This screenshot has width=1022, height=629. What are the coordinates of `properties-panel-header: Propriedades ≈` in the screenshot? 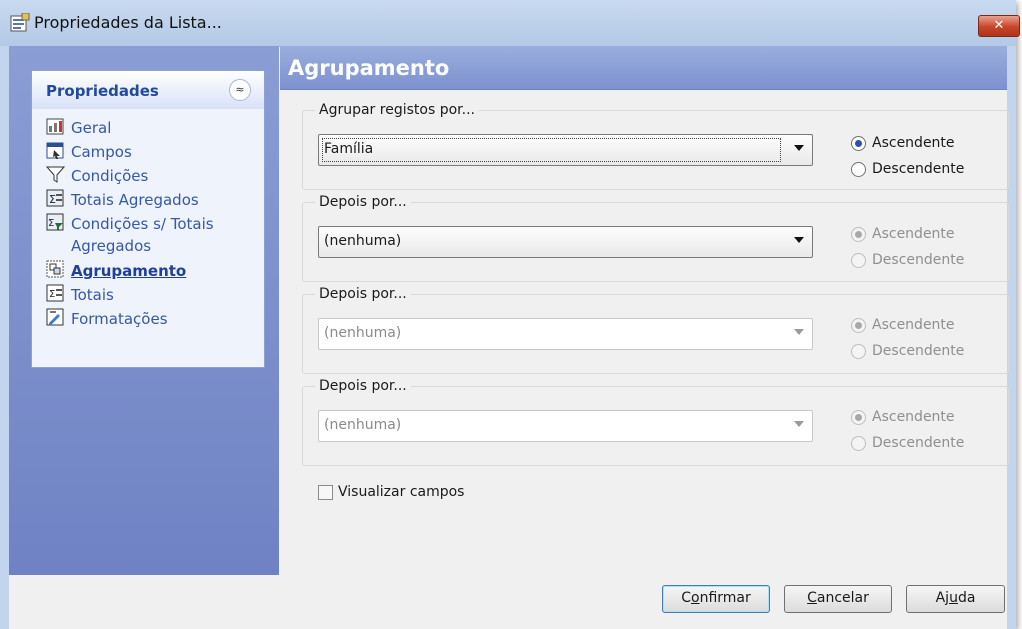 It's located at (148, 90).